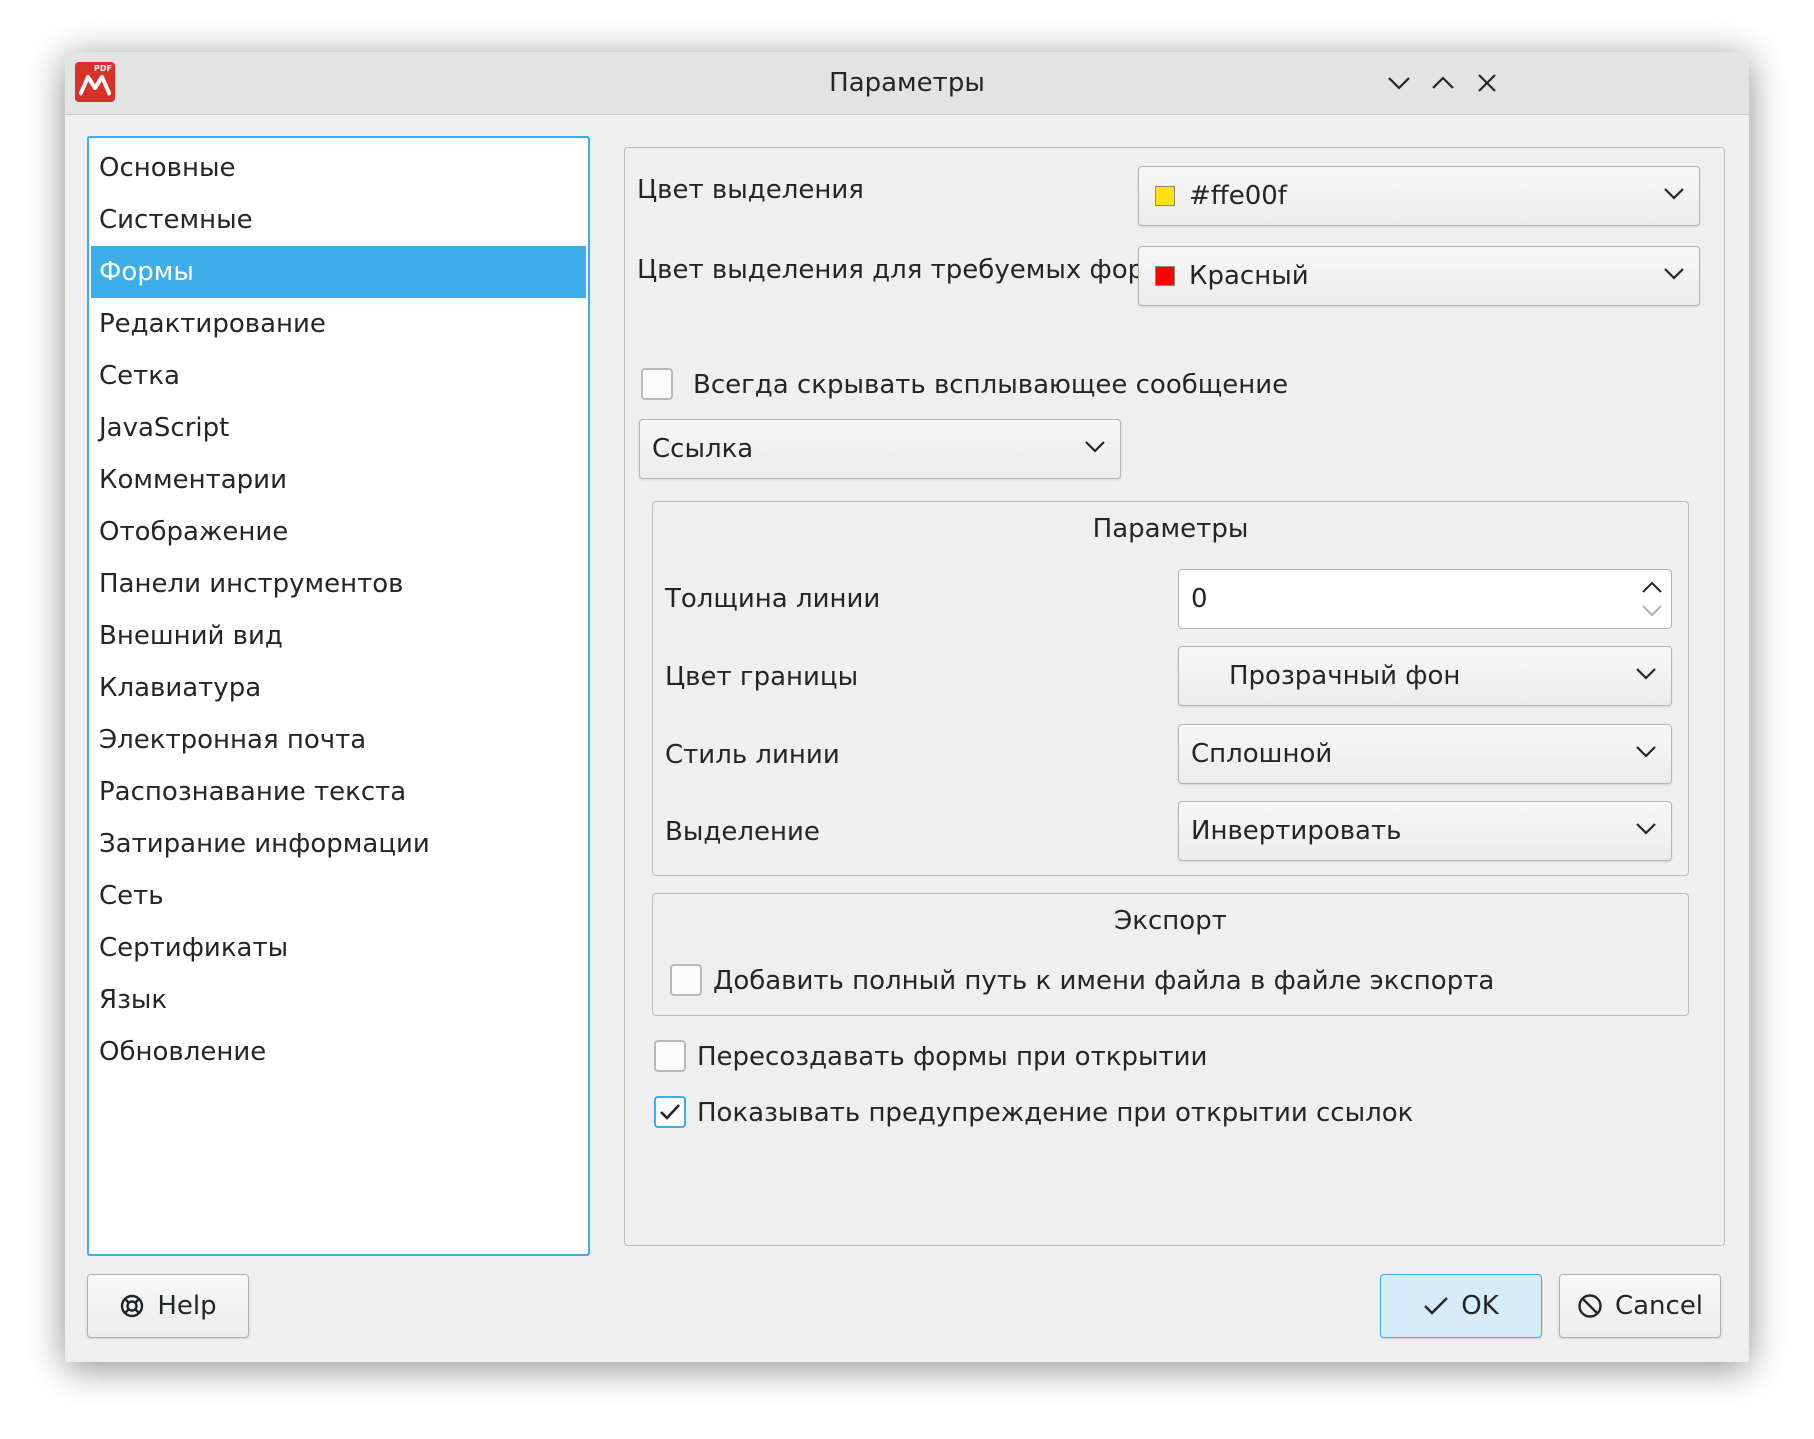 Image resolution: width=1814 pixels, height=1439 pixels. Describe the element at coordinates (1205, 676) in the screenshot. I see `border-color-swatch` at that location.